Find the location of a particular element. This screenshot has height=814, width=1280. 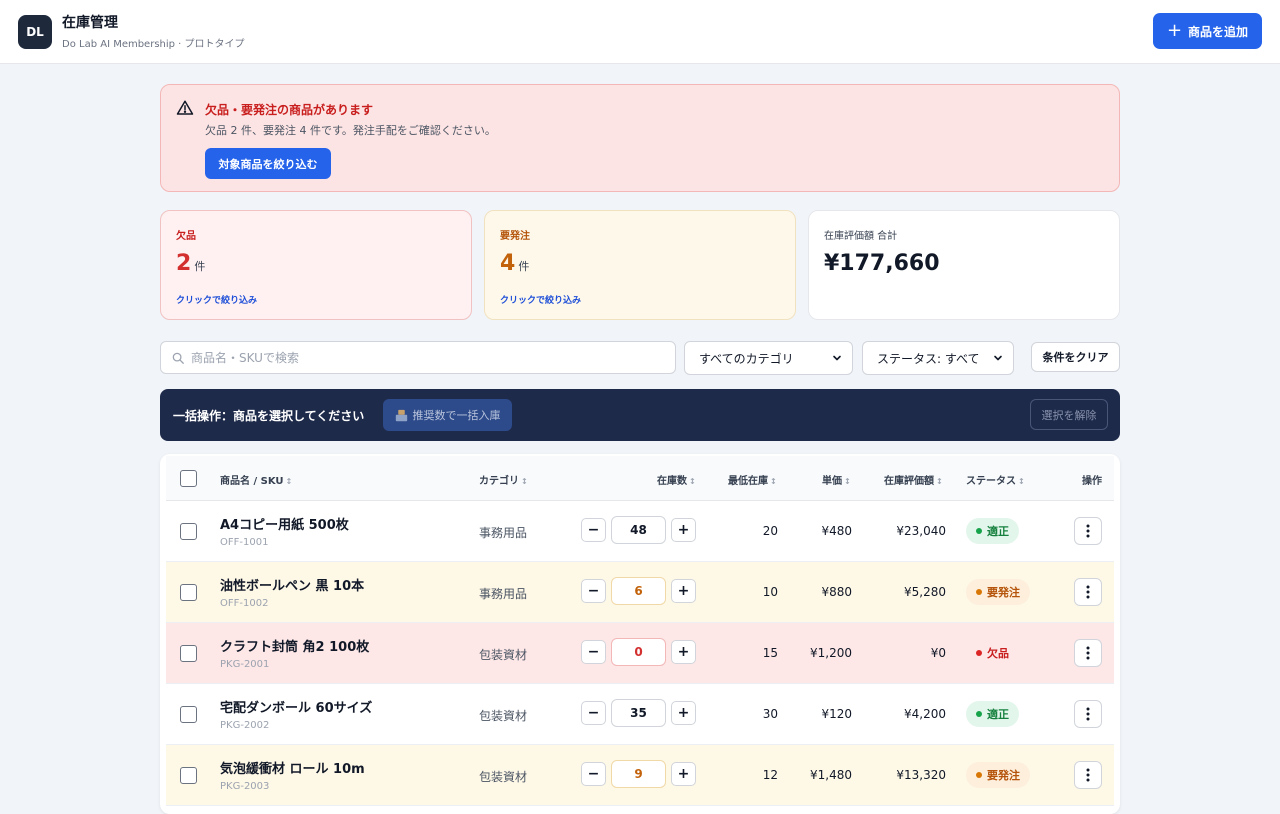

bulk-label: 一括操作：商品を選択してください is located at coordinates (269, 416).